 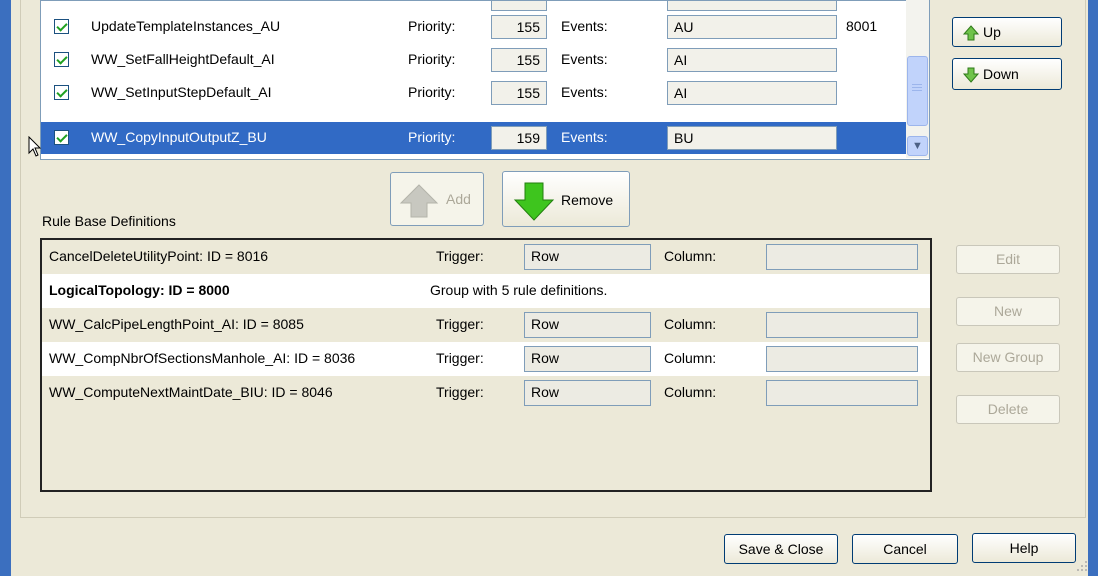 I want to click on window-frame-left, so click(x=5, y=288).